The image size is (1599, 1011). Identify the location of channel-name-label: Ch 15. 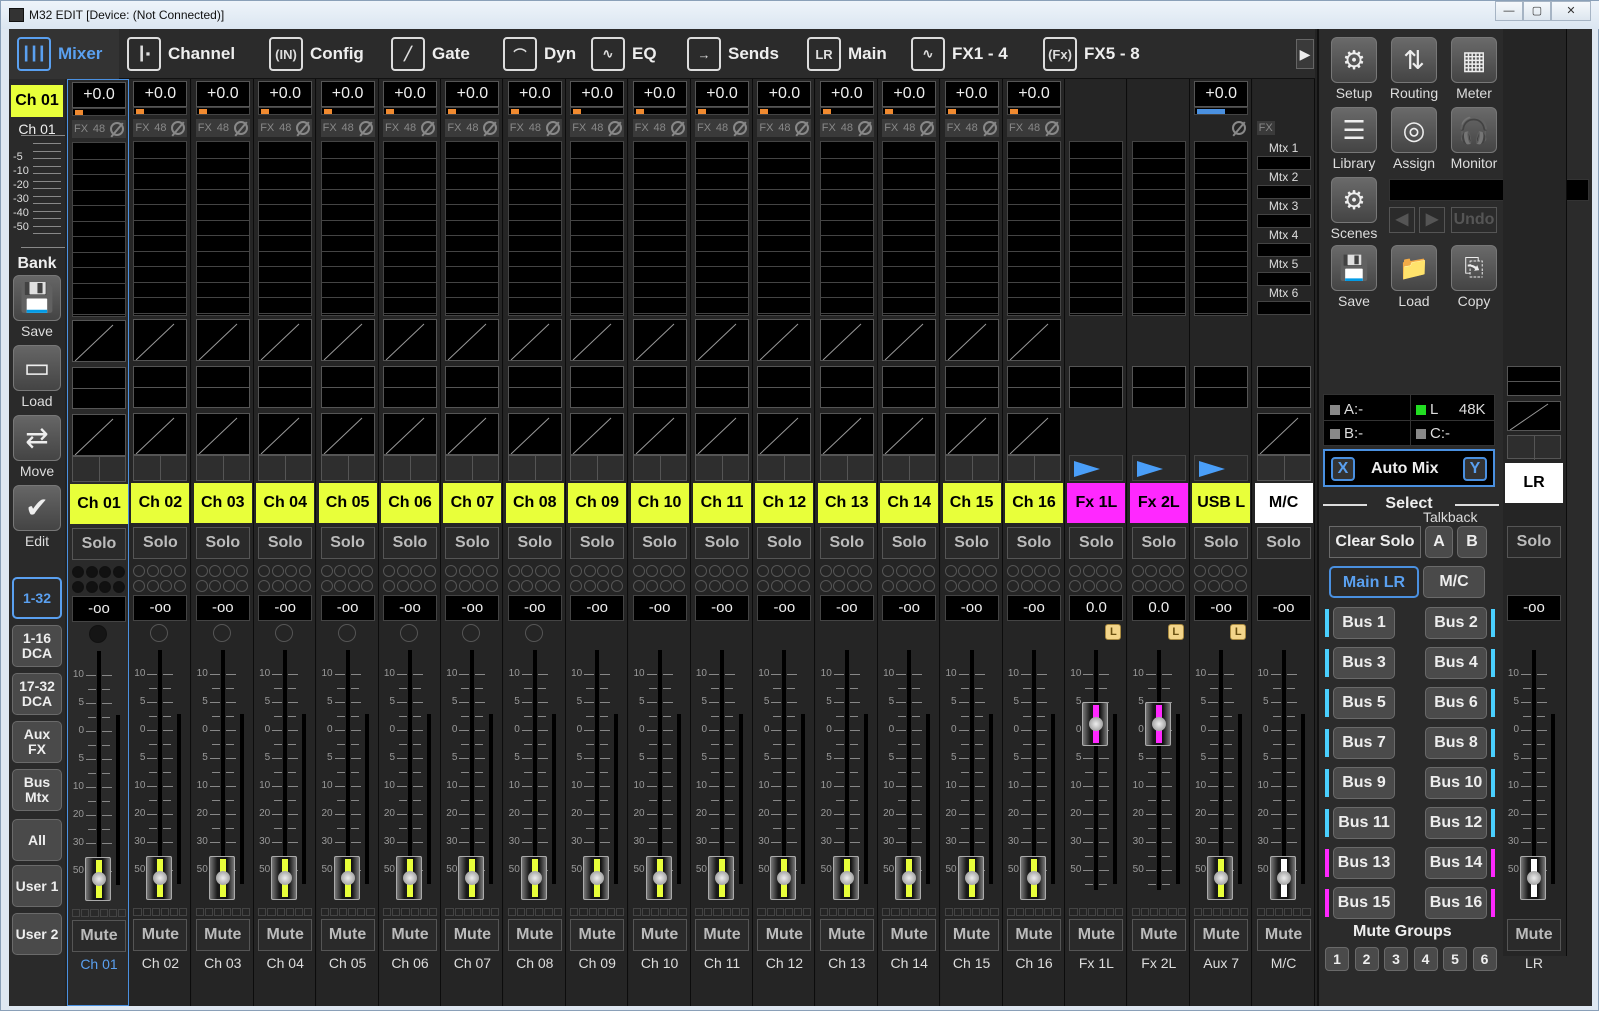
(971, 503).